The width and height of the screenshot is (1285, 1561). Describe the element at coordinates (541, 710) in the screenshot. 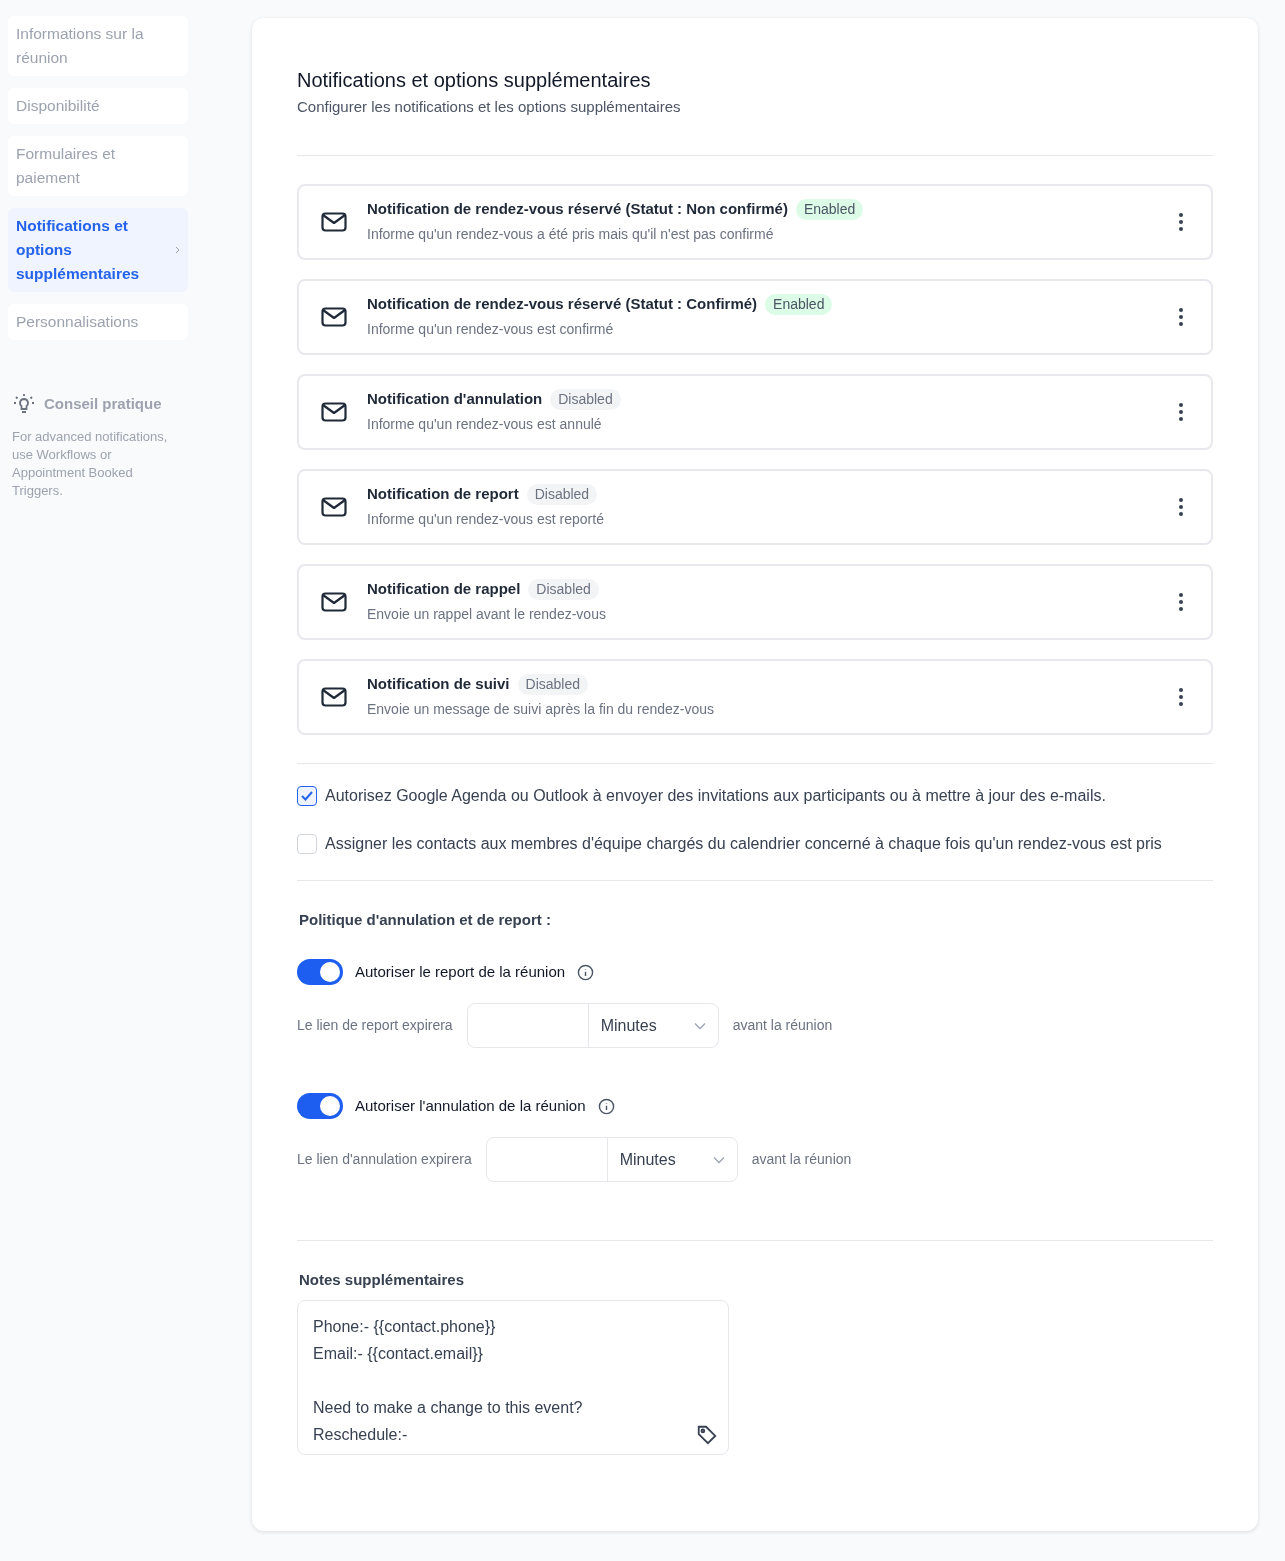

I see `notification-description: Envoie un message de suivi après la fin du rendez-vous` at that location.